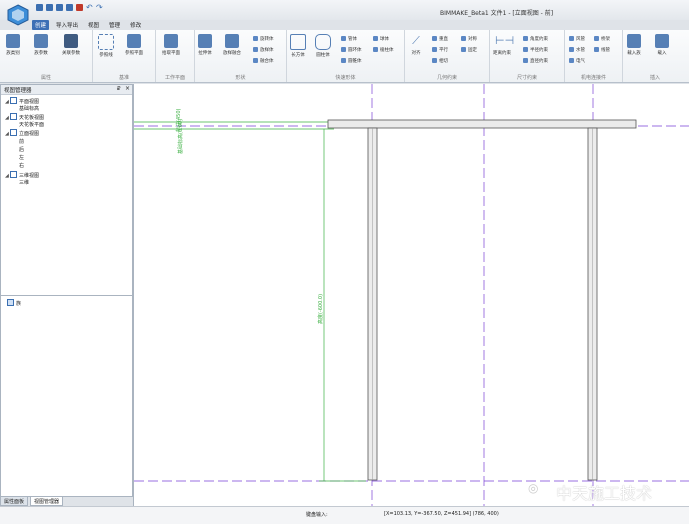 This screenshot has height=524, width=689. I want to click on box-button: 长方体, so click(298, 46).